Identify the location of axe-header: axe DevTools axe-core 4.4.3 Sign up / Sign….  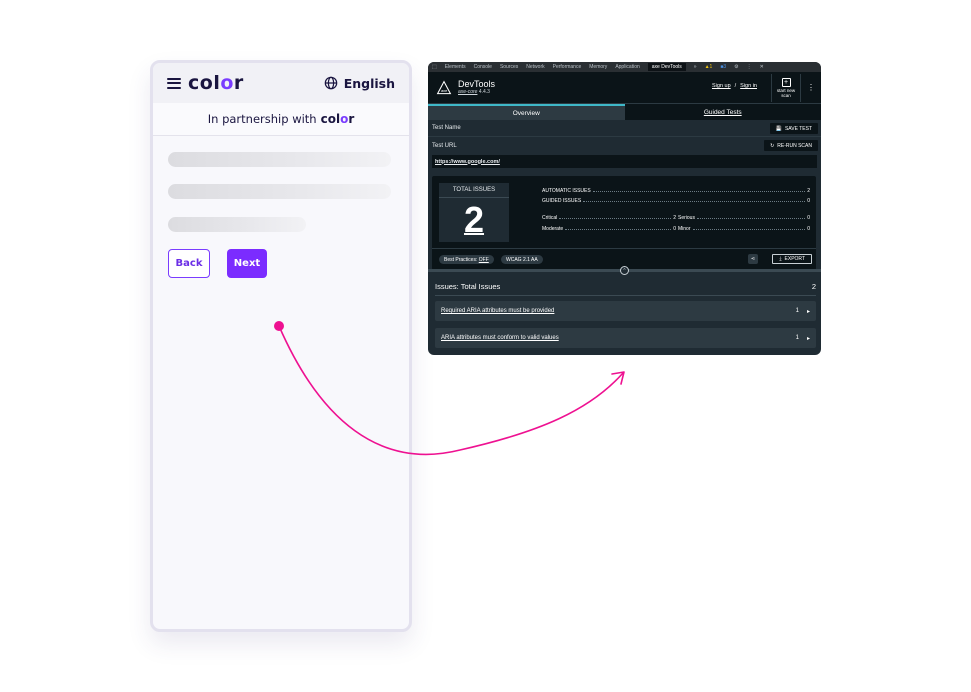
(624, 88).